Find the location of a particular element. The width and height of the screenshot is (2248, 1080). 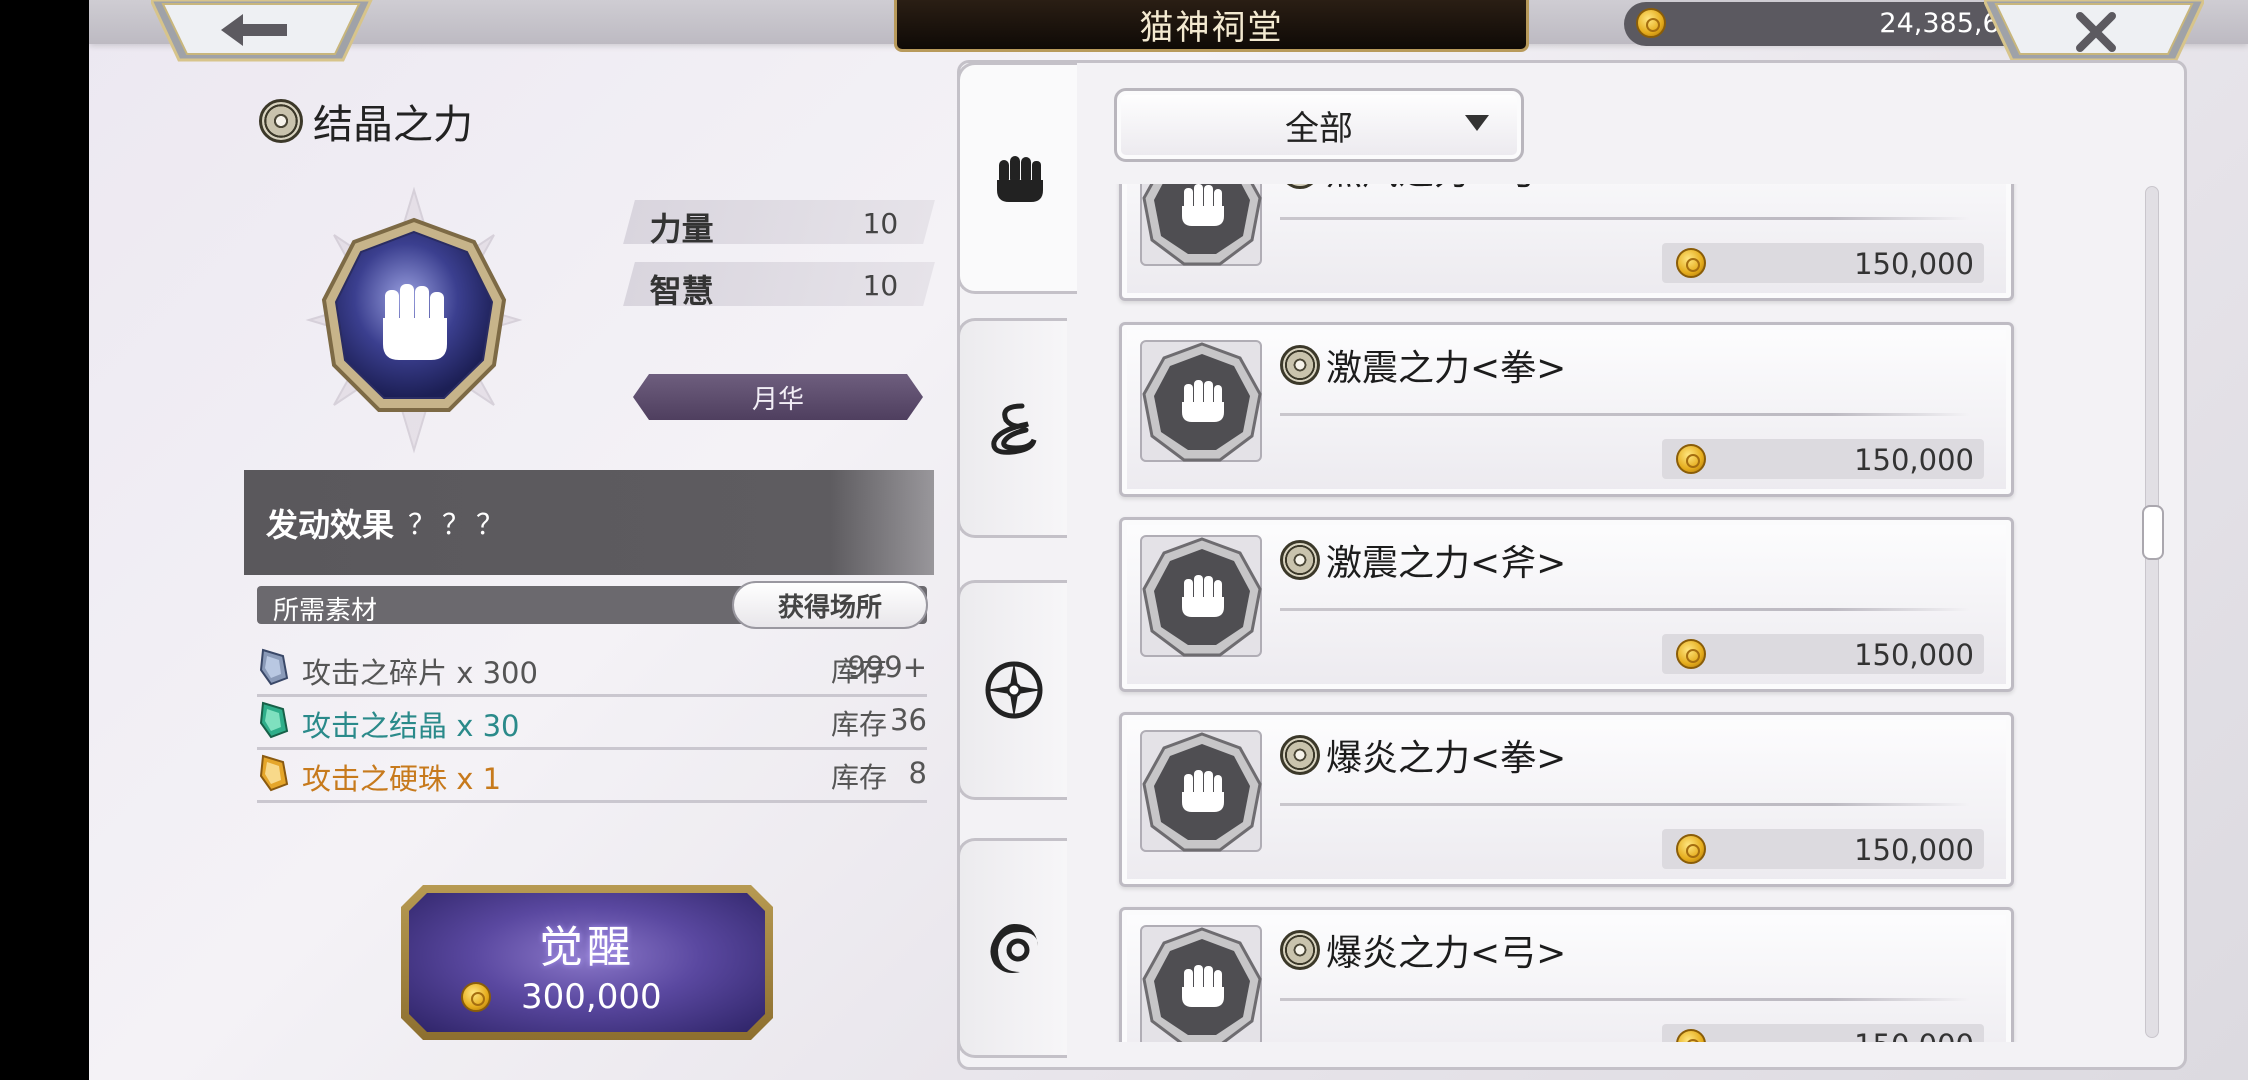

list-item-name: 烈风之力<弓> is located at coordinates (1423, 189).